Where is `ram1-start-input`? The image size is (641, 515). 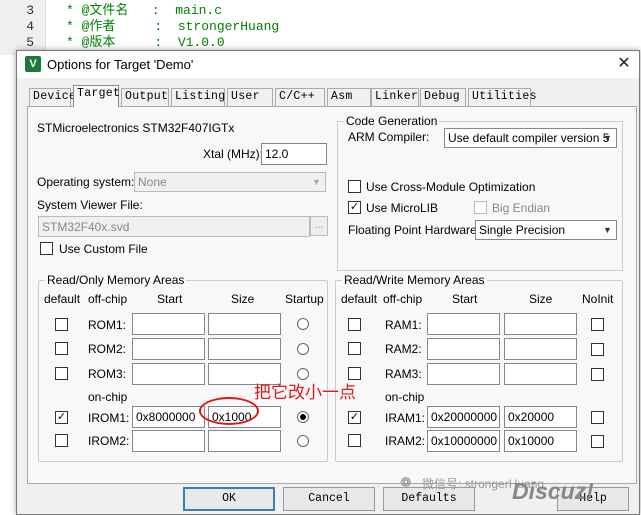 ram1-start-input is located at coordinates (463, 324).